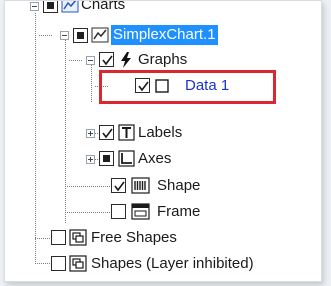 The image size is (331, 286). What do you see at coordinates (106, 132) in the screenshot?
I see `labels-checkbox` at bounding box center [106, 132].